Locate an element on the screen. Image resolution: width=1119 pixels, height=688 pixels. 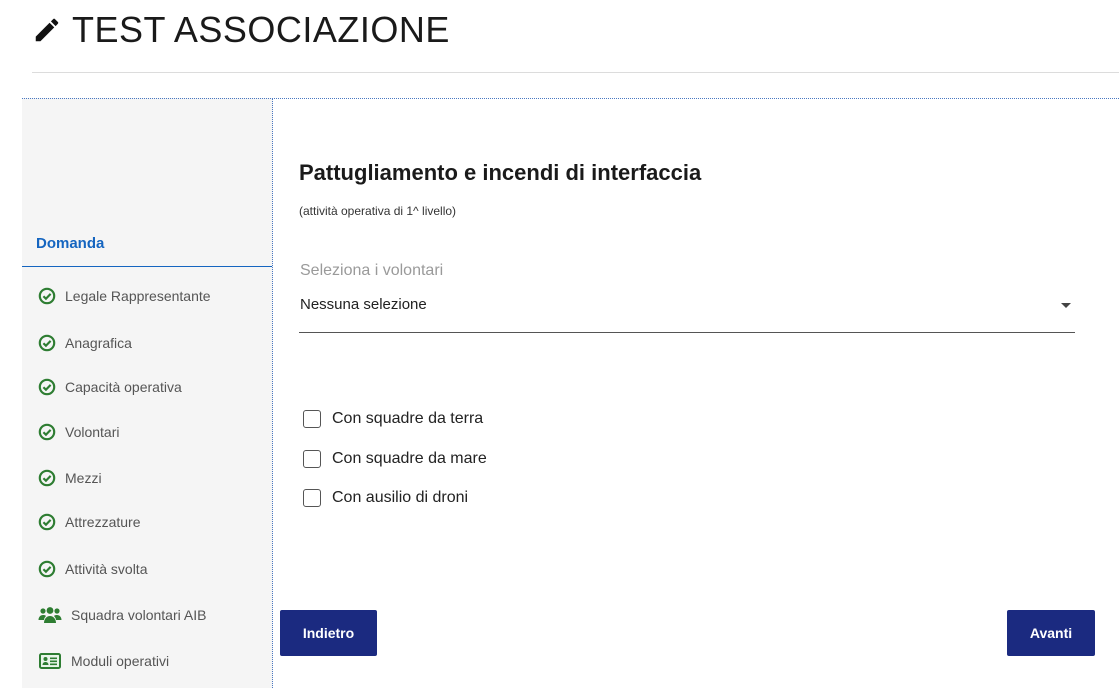
sidebar-item-volontari: Volontari is located at coordinates (78, 432).